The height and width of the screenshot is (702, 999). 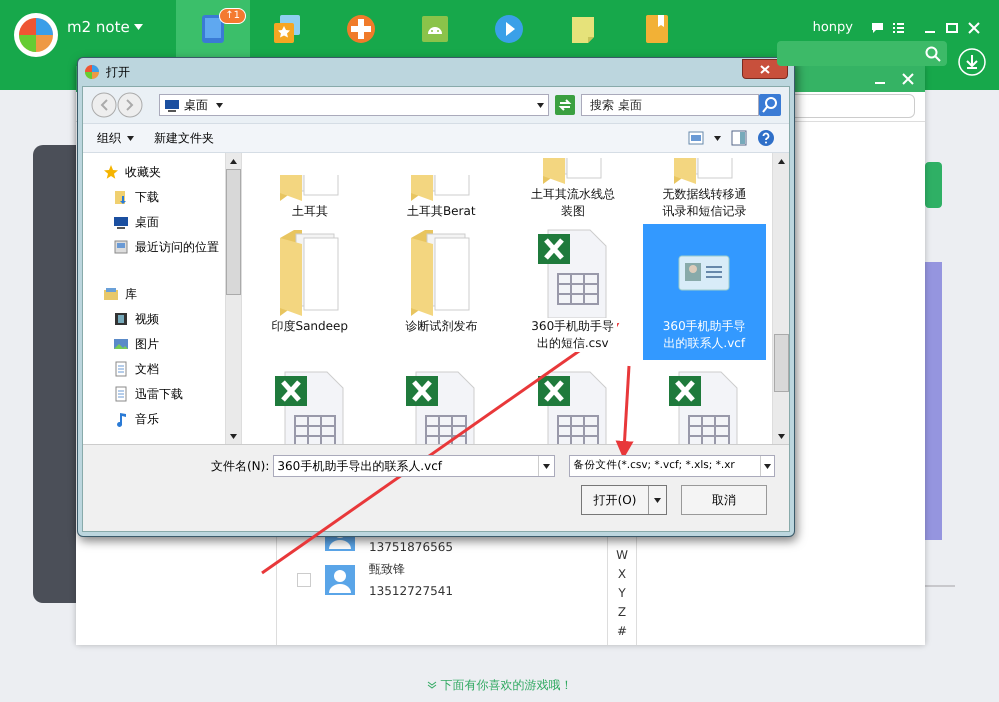 I want to click on message-icon, so click(x=877, y=28).